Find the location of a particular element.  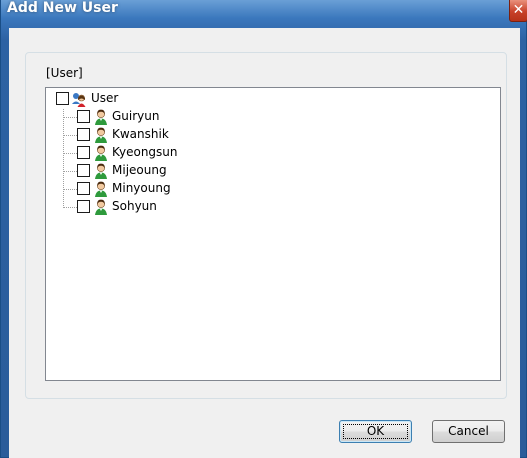

close-icon: ✕ is located at coordinates (518, 10).